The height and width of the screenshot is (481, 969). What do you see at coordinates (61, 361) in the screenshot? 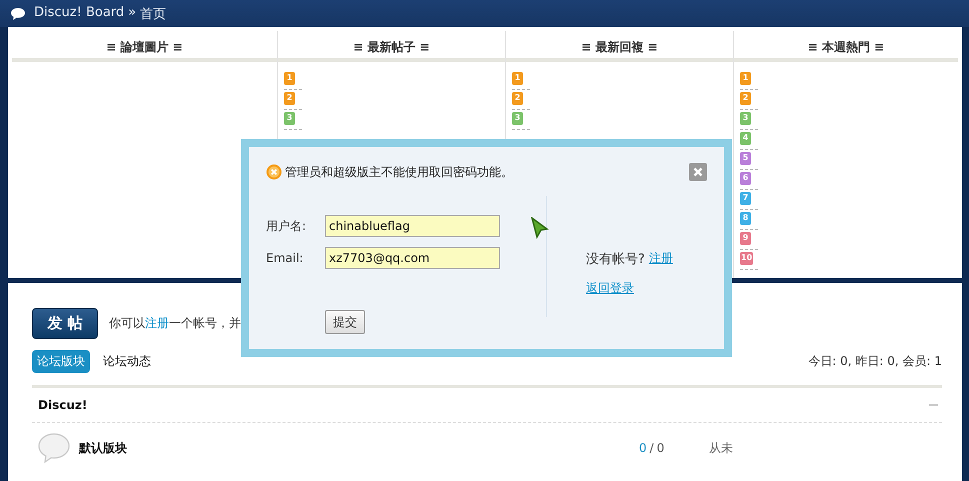
I see `tab: 论坛版块` at bounding box center [61, 361].